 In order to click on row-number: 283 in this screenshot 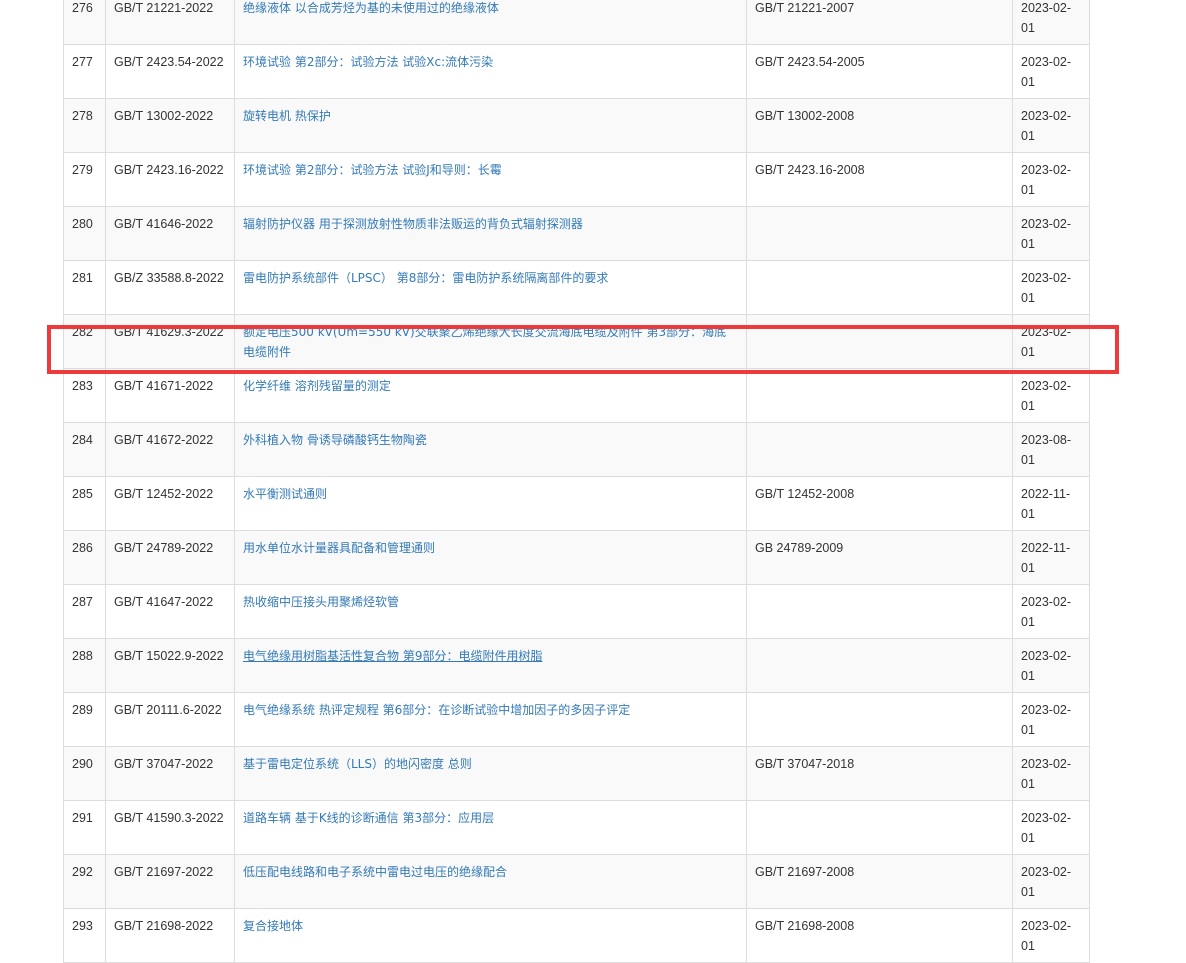, I will do `click(84, 395)`.